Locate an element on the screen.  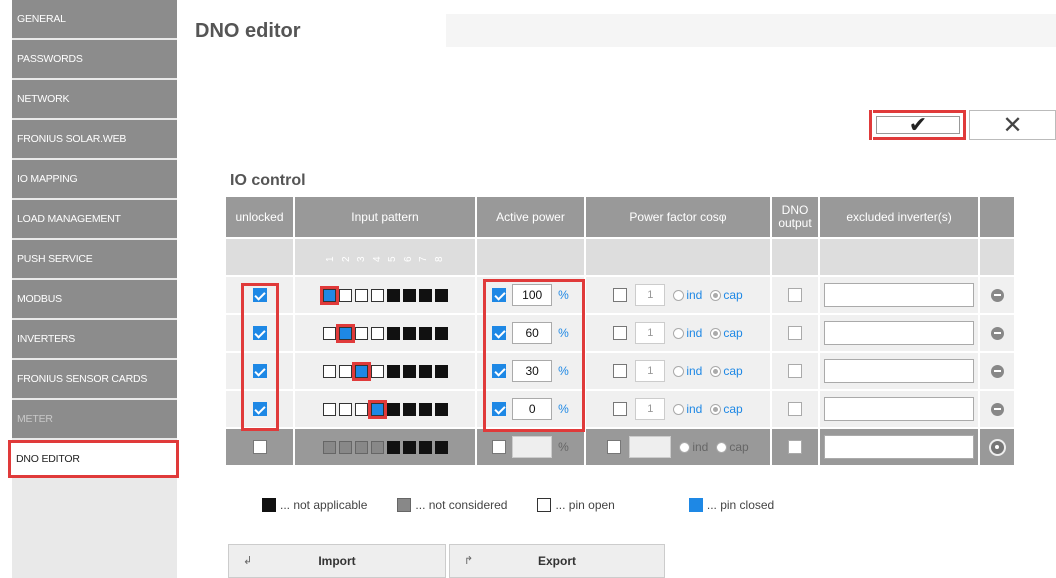
sidebar-item-passwords: PASSWORDS is located at coordinates (94, 59).